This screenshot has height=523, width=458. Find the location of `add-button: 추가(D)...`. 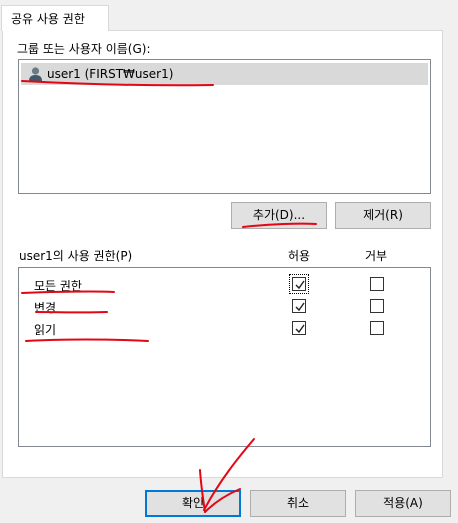

add-button: 추가(D)... is located at coordinates (279, 215).